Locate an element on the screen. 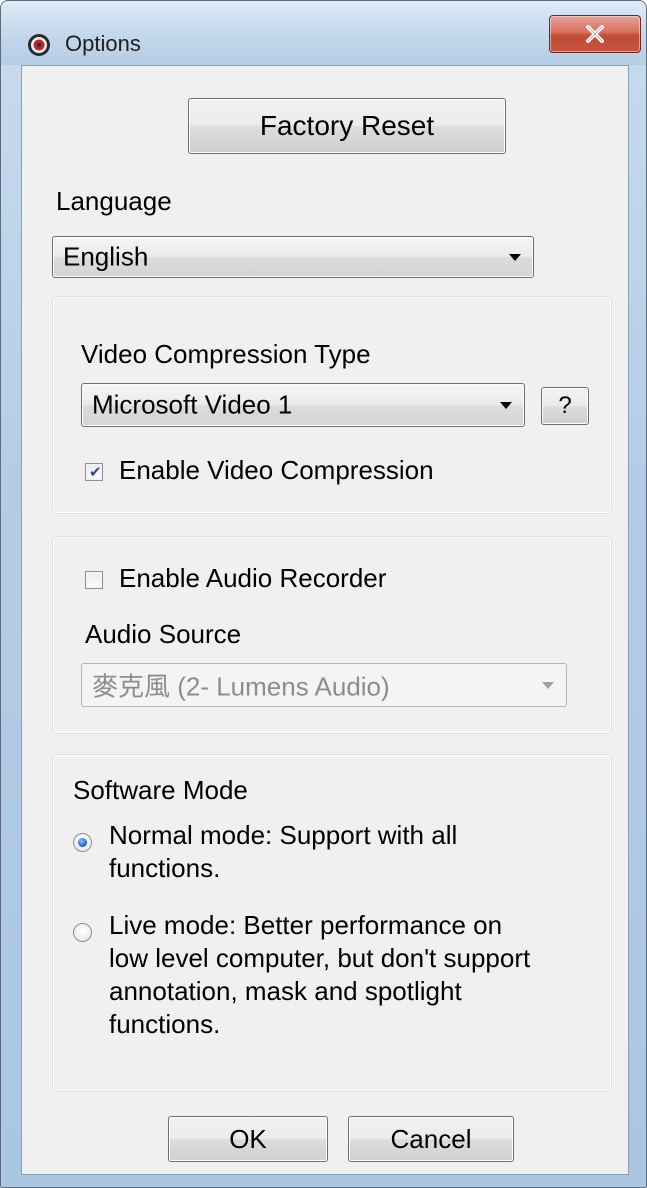 The image size is (647, 1188). normal-mode-radio is located at coordinates (82, 842).